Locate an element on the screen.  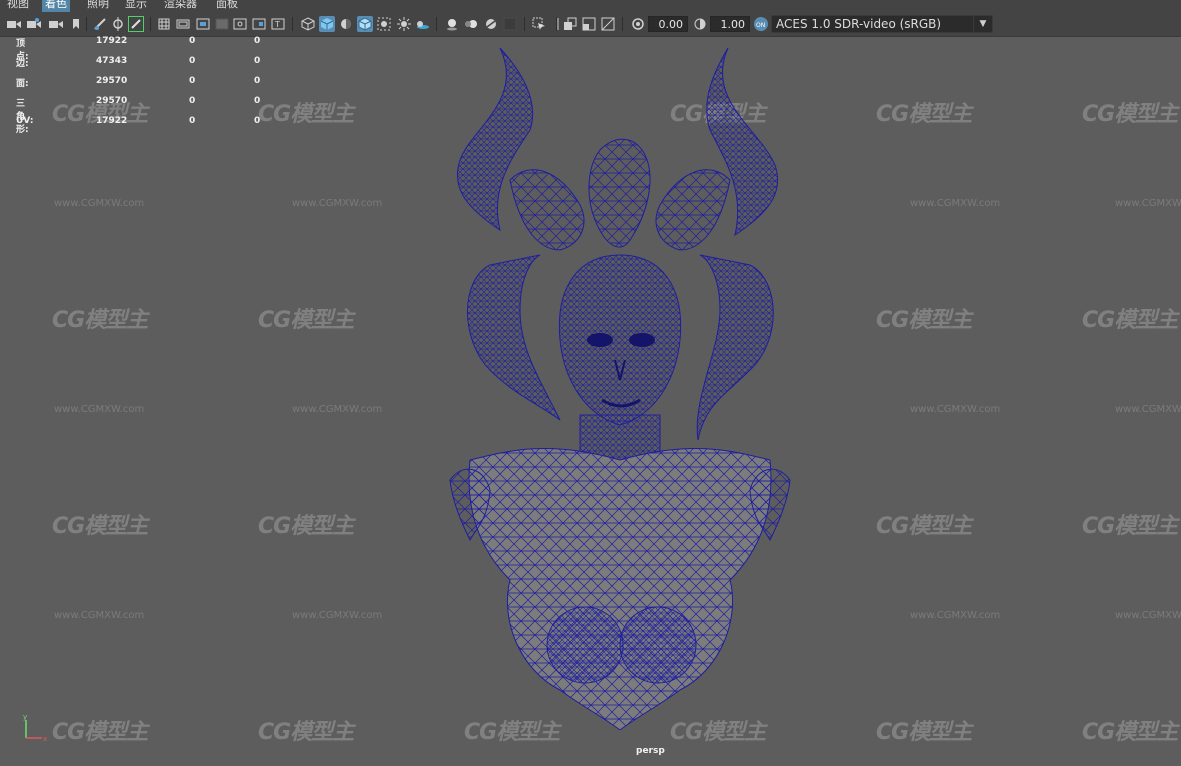
safe-title-icon: T is located at coordinates (278, 24).